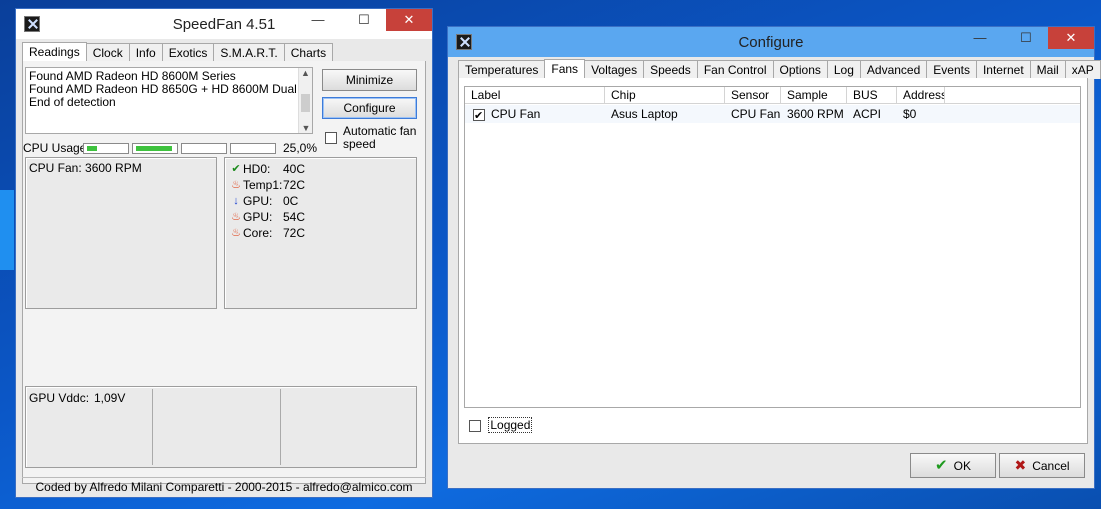  I want to click on column-header-label: Label, so click(535, 95).